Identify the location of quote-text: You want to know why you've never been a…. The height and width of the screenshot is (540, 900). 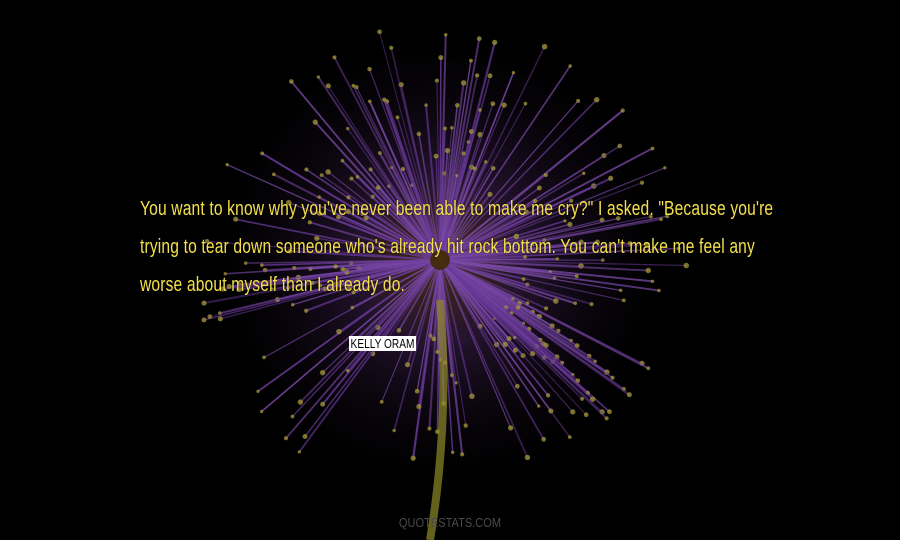
(457, 247).